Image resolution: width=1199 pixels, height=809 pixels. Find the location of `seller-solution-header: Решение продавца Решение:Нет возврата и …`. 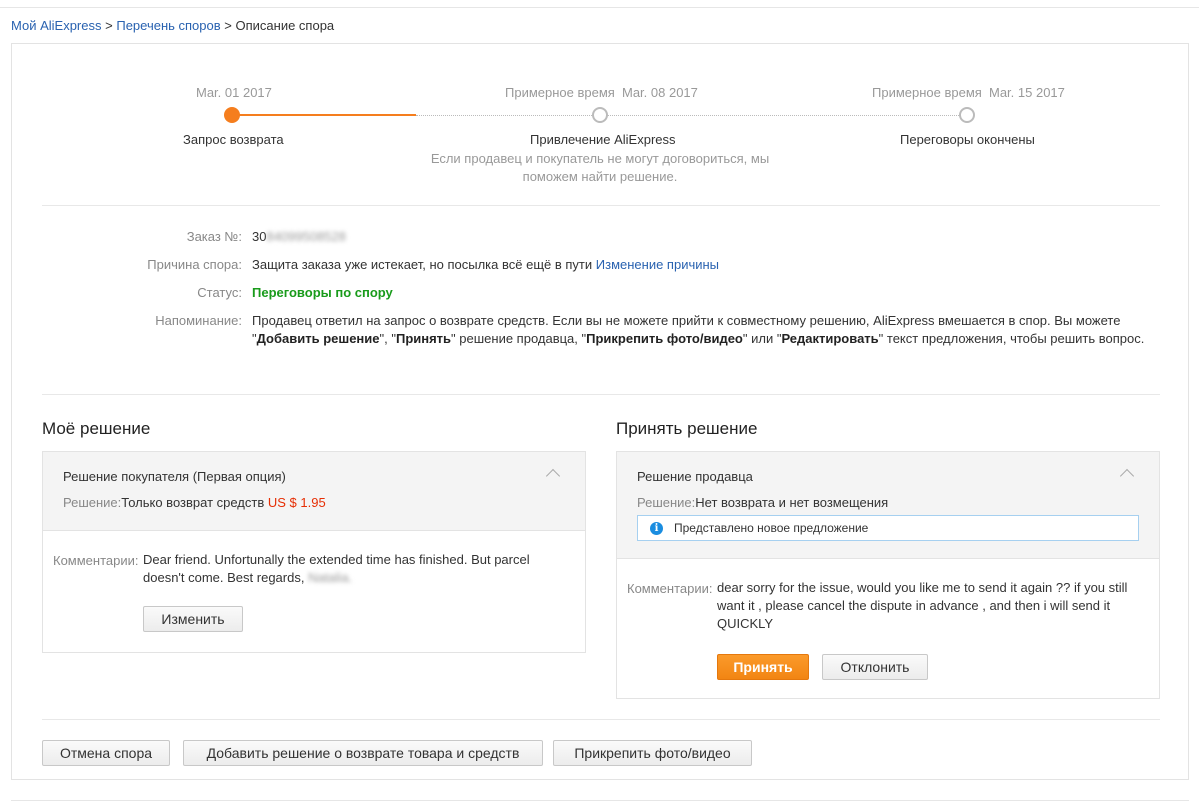

seller-solution-header: Решение продавца Решение:Нет возврата и … is located at coordinates (888, 505).